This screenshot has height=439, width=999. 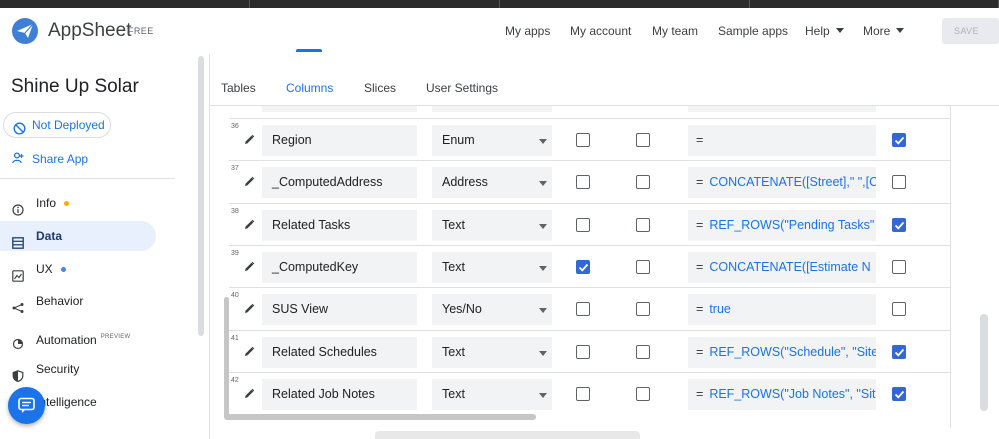 I want to click on preview-badge: PREVIEW, so click(x=115, y=337).